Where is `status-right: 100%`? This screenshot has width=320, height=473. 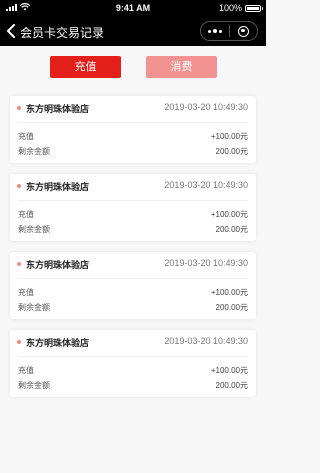
status-right: 100% is located at coordinates (240, 8).